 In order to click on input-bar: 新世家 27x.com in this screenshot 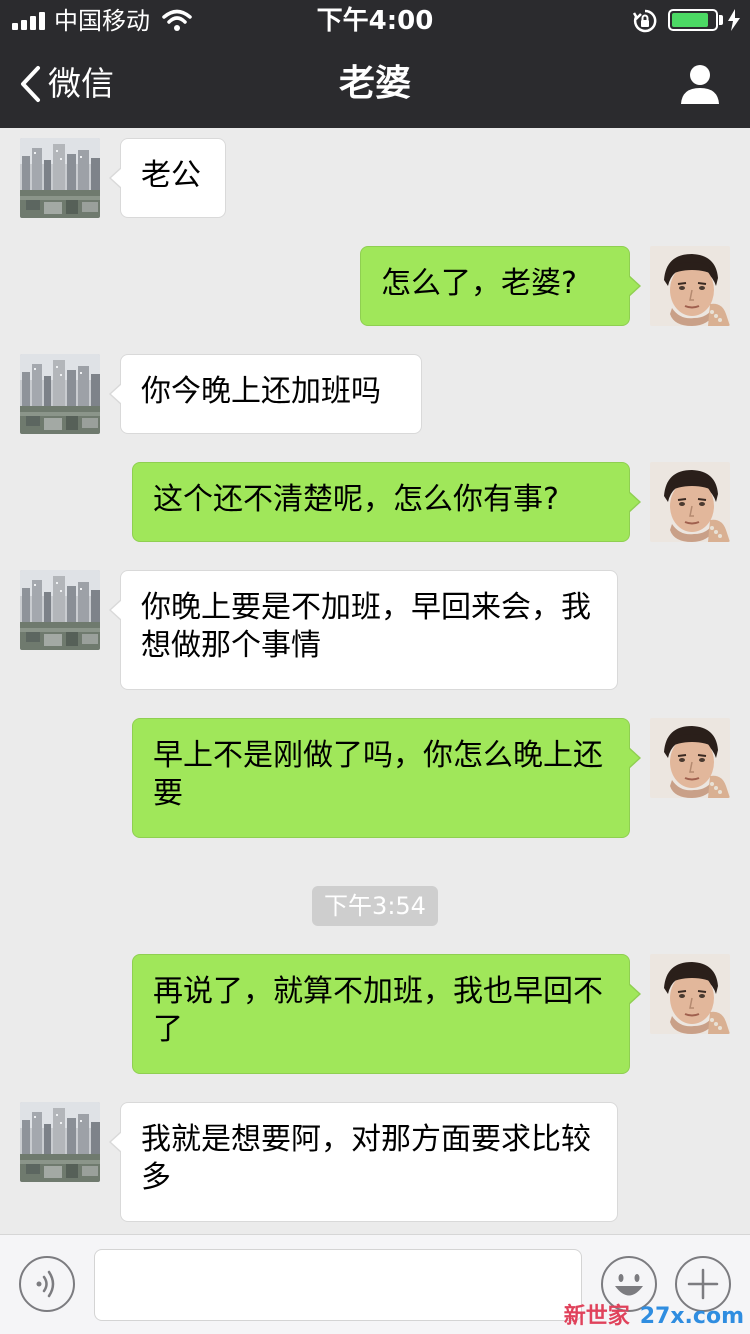, I will do `click(375, 1284)`.